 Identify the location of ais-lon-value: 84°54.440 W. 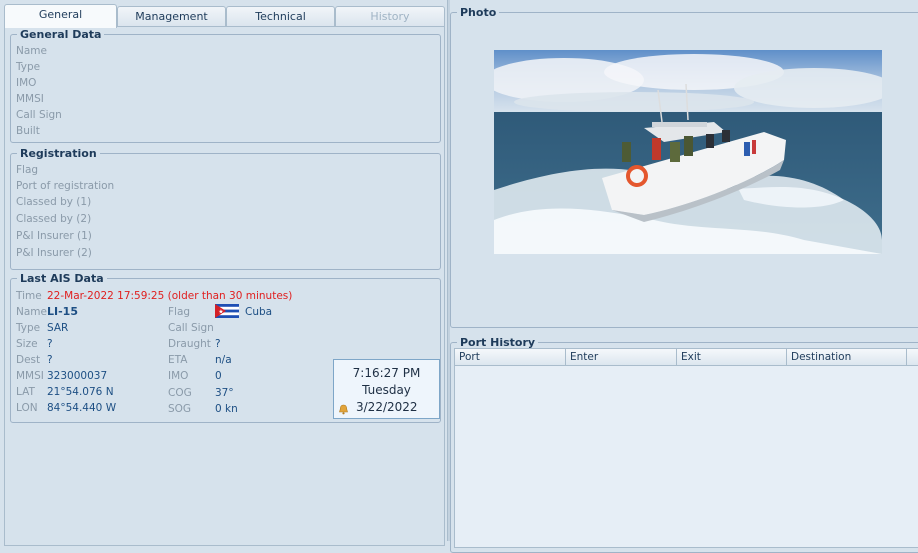
(82, 408).